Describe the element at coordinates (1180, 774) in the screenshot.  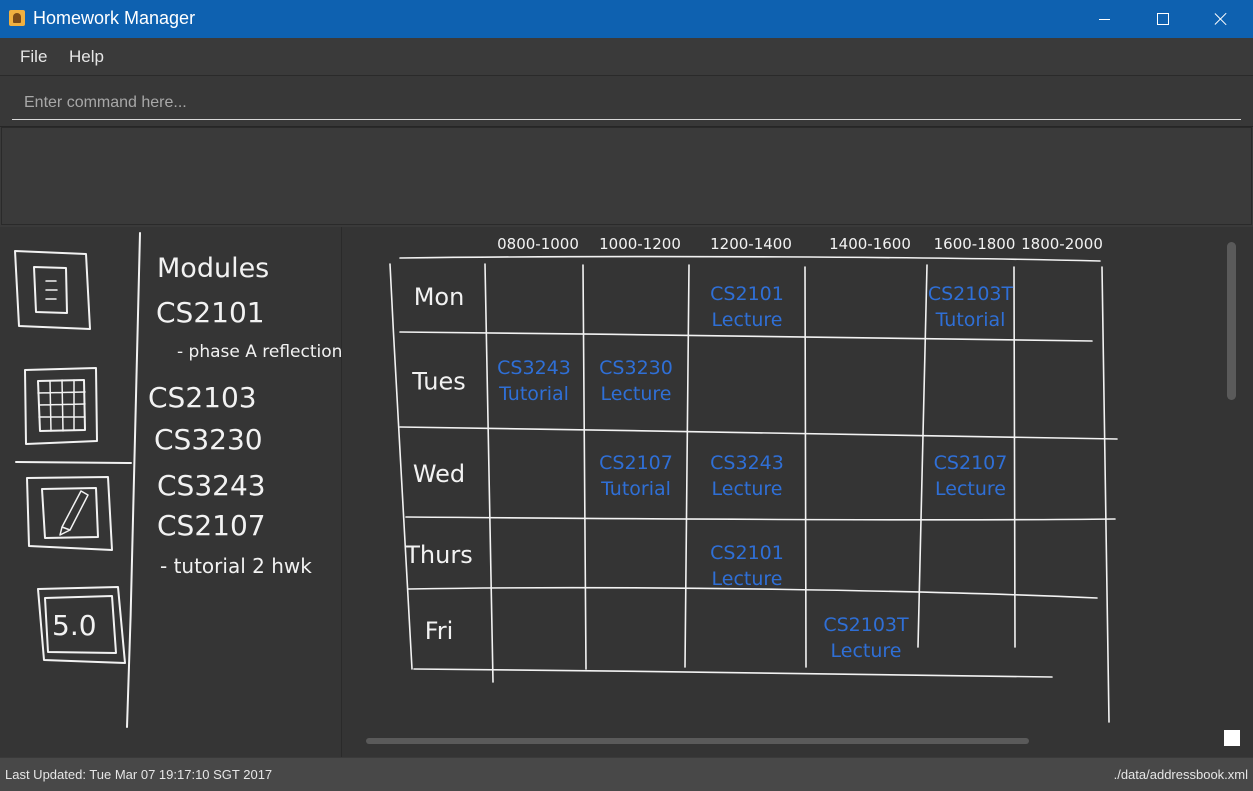
I see `file-path-text: ./data/addressbook.xml` at that location.